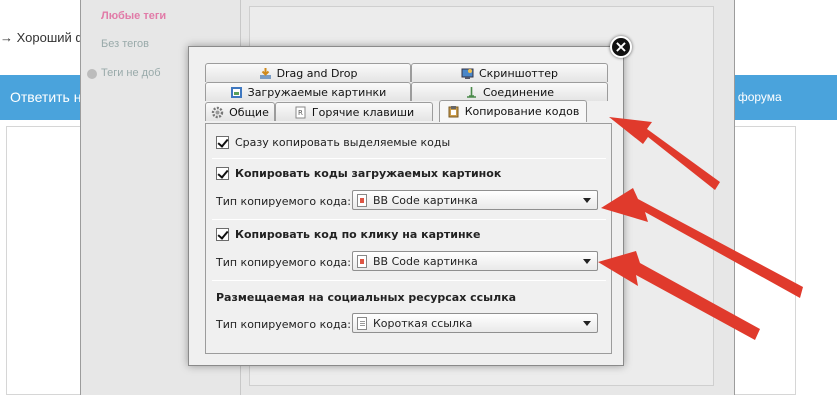 This screenshot has width=837, height=395. I want to click on tab-connection: Соединение, so click(509, 91).